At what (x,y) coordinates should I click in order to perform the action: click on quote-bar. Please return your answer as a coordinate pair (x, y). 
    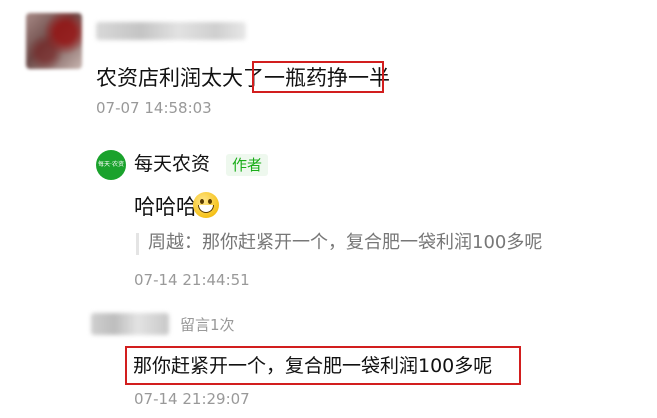
    Looking at the image, I should click on (137, 244).